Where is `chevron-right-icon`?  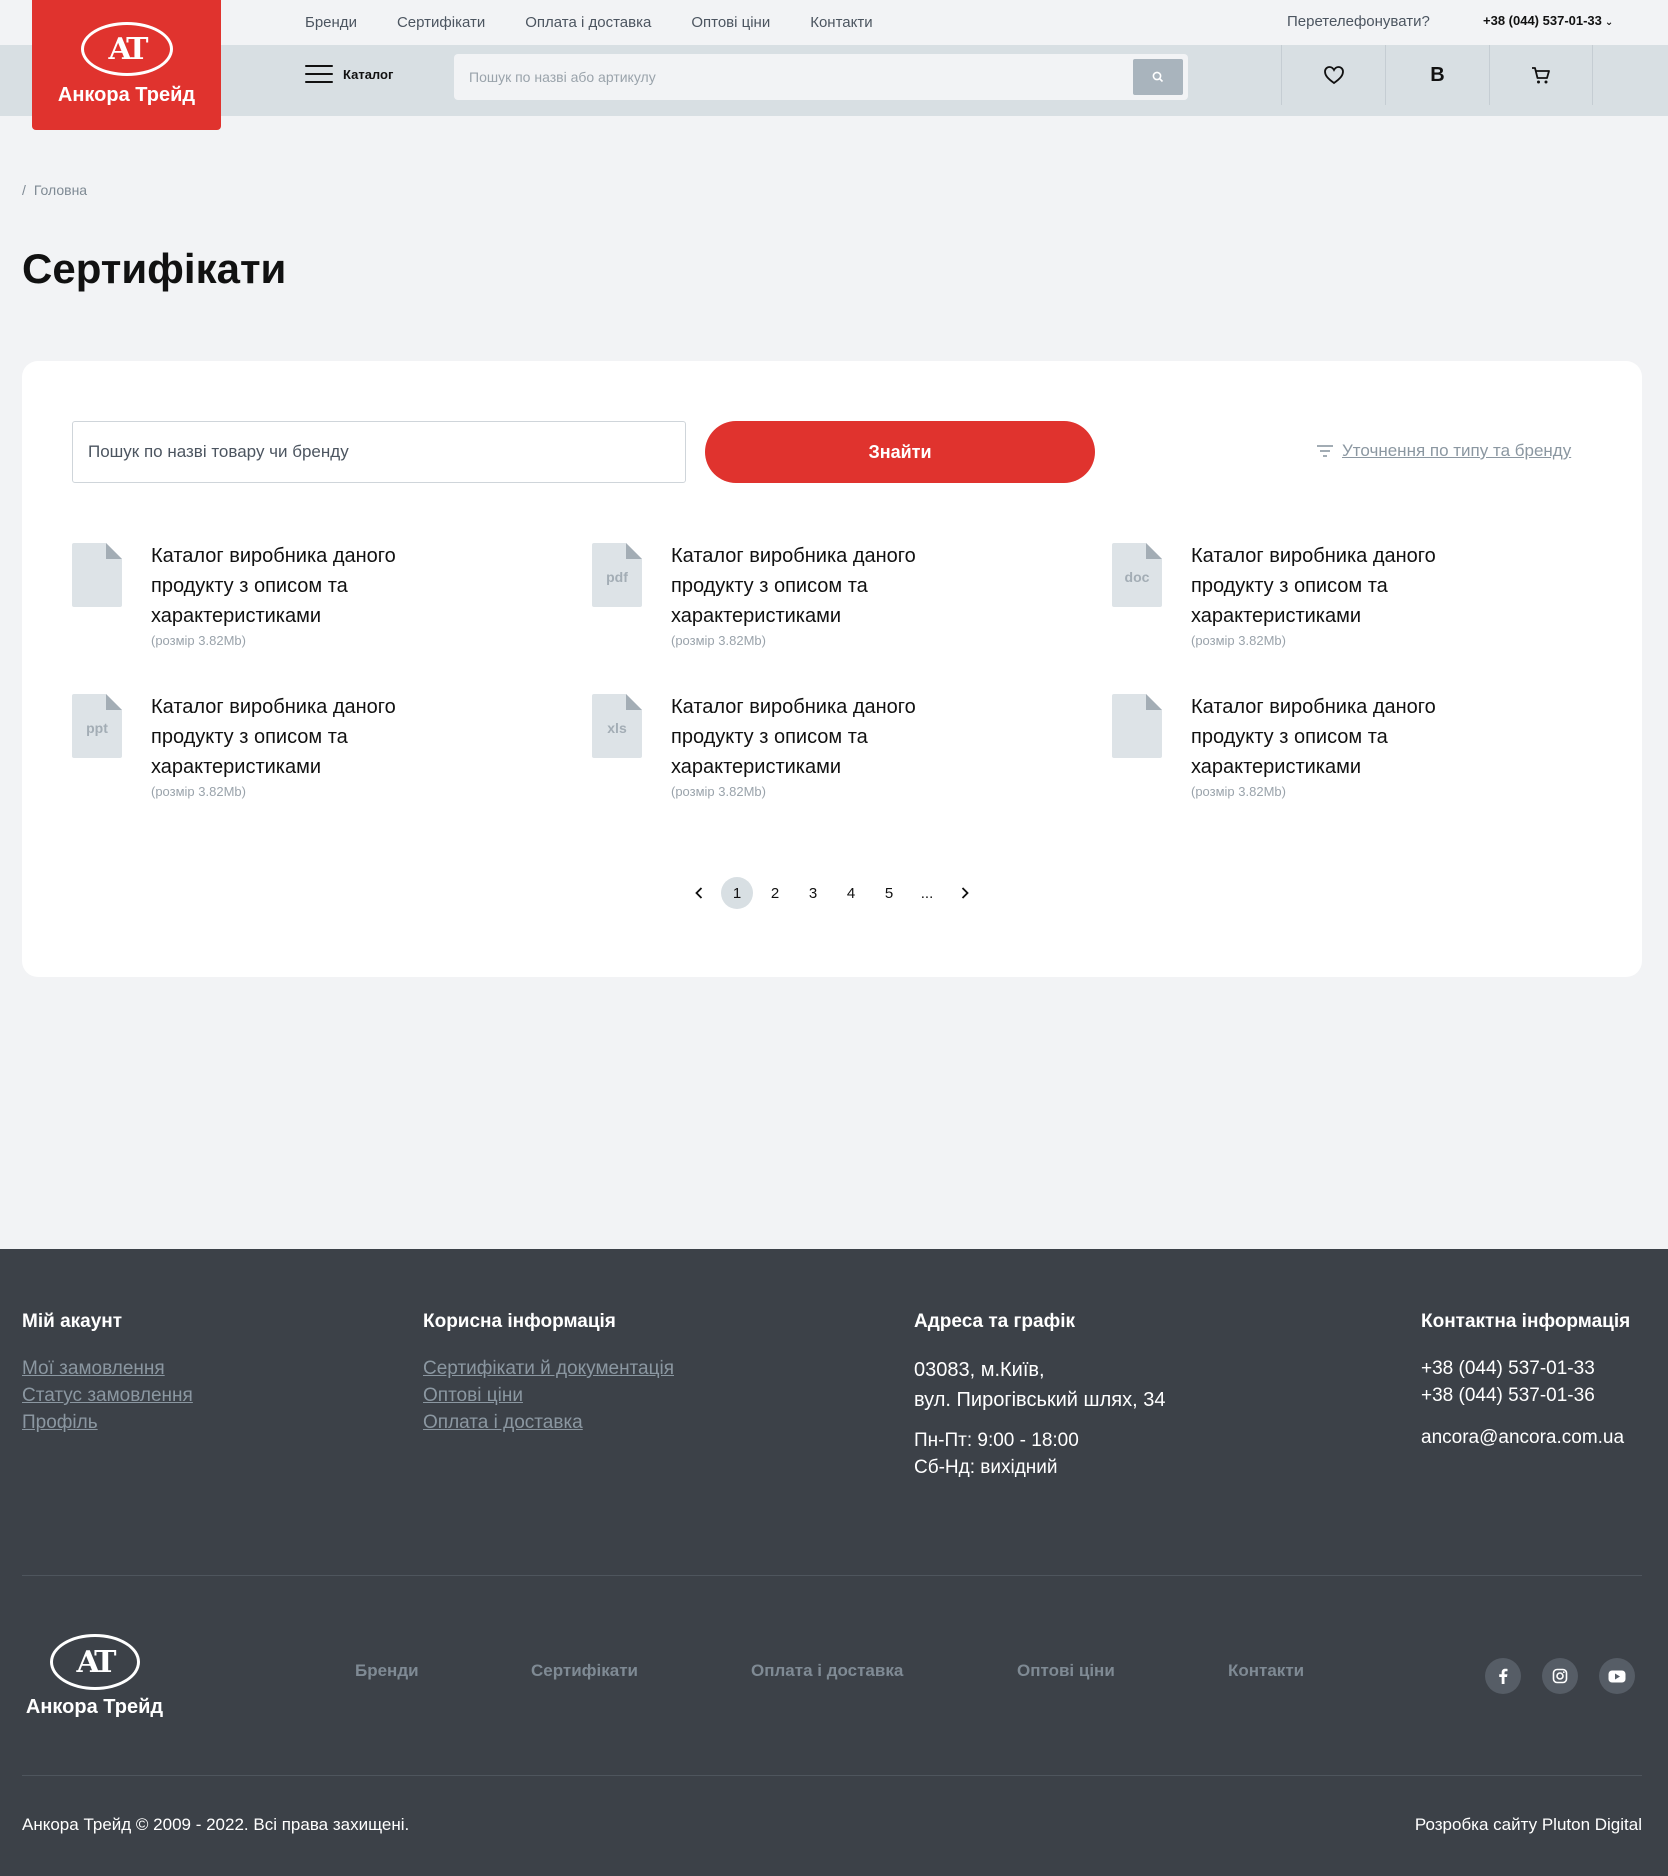
chevron-right-icon is located at coordinates (965, 893).